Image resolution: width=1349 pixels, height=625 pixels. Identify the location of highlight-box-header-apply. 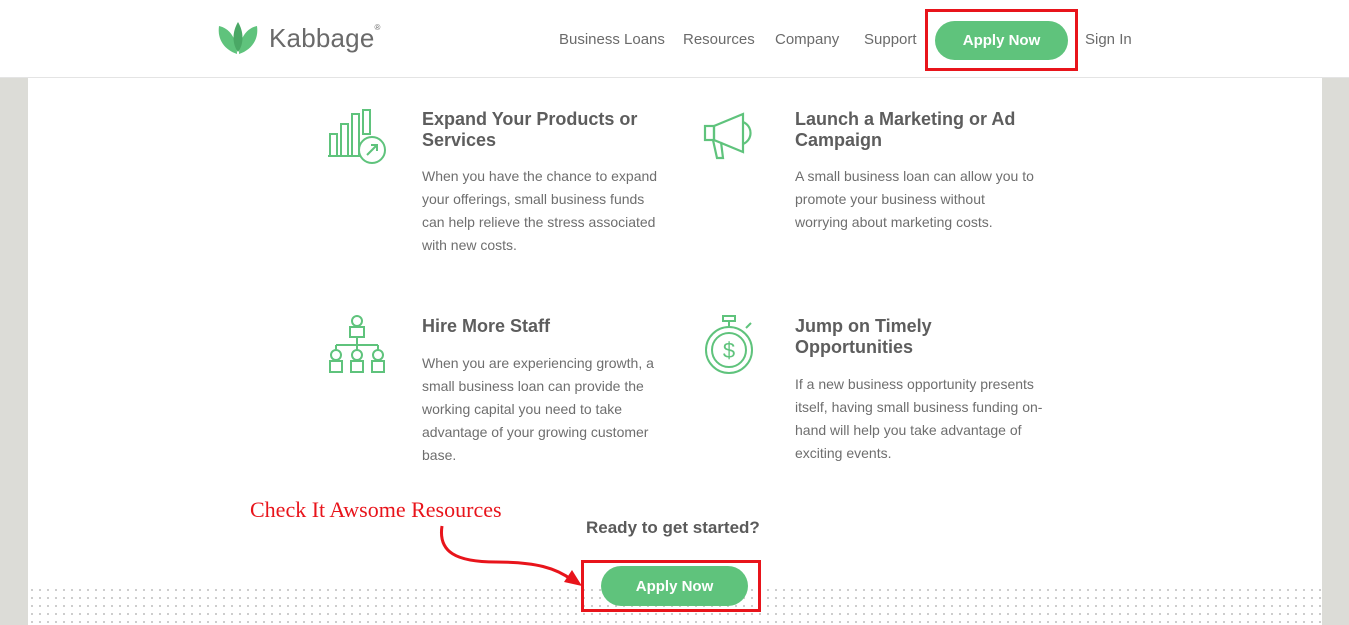
(1001, 40).